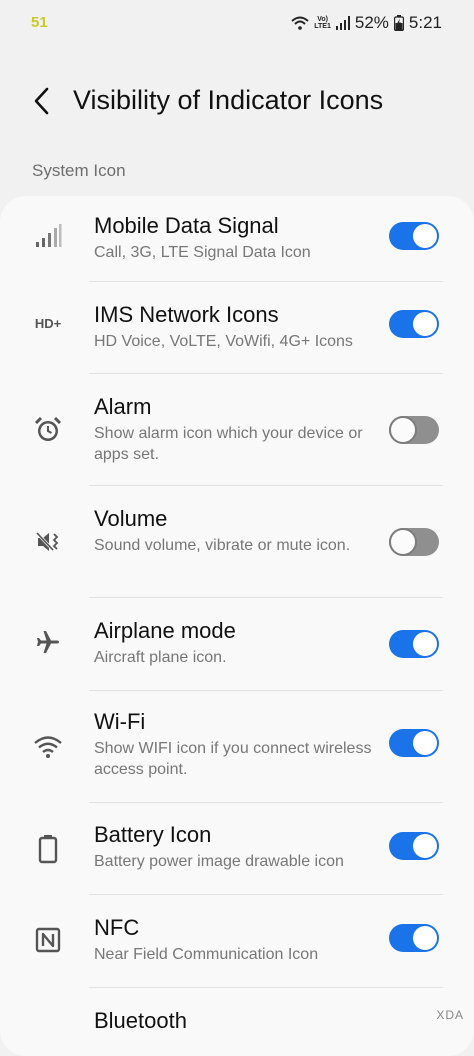  I want to click on battery-icon-toggle, so click(414, 846).